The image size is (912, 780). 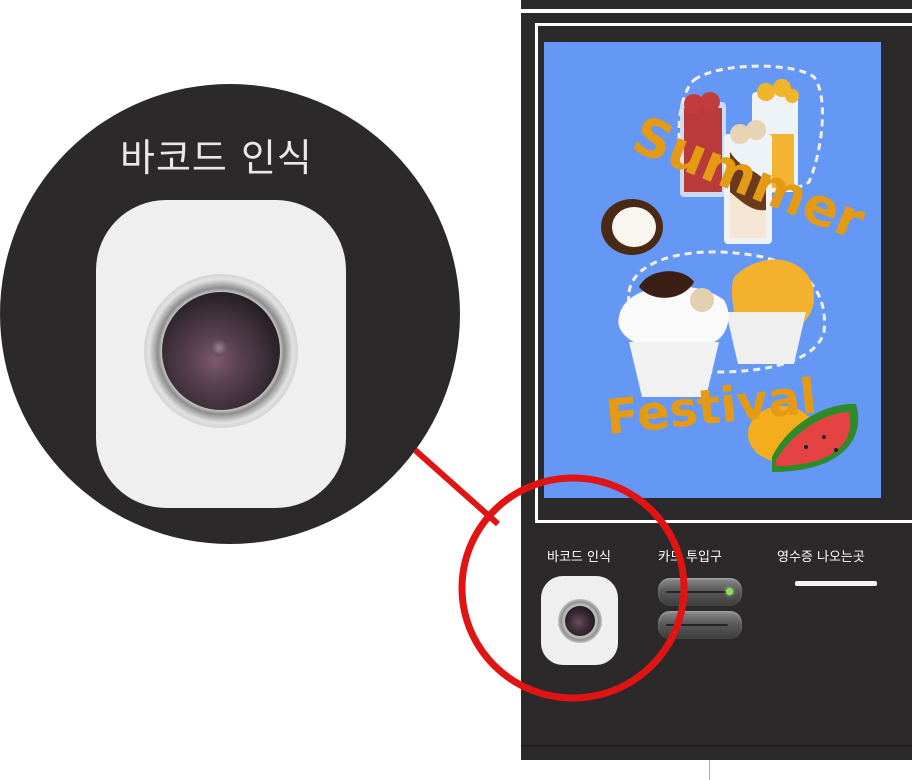 What do you see at coordinates (697, 625) in the screenshot?
I see `card-slot-lower-groove` at bounding box center [697, 625].